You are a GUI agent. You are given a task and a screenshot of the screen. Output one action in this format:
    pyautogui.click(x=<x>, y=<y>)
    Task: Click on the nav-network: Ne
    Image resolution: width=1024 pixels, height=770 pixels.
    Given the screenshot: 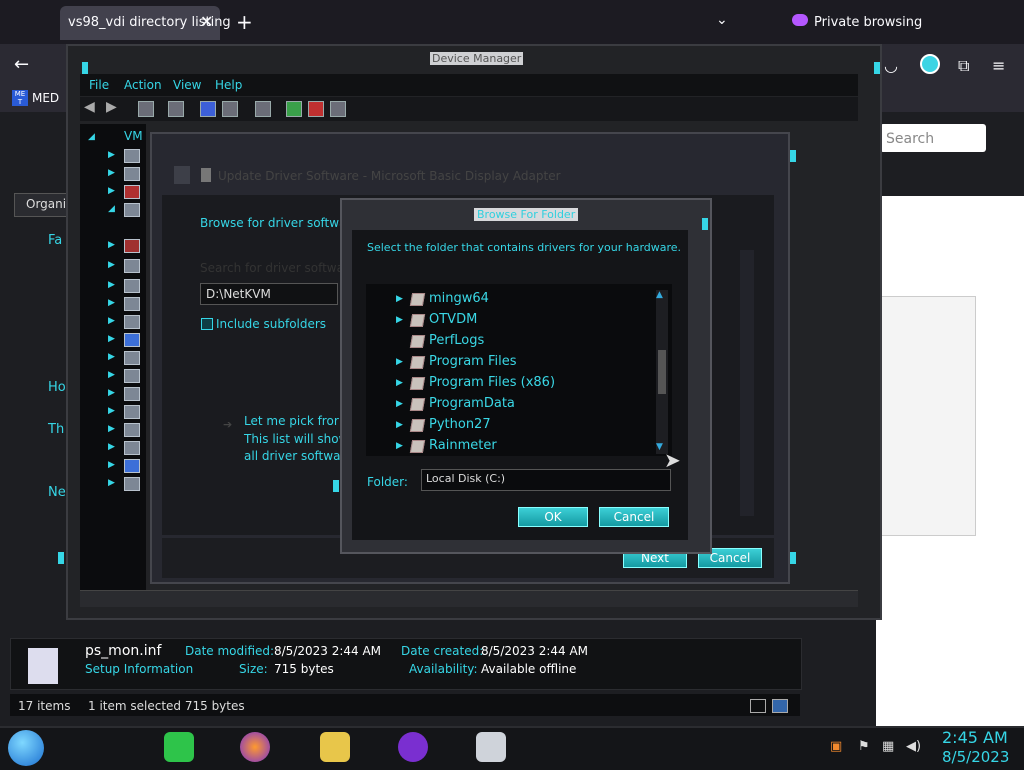 What is the action you would take?
    pyautogui.click(x=57, y=492)
    